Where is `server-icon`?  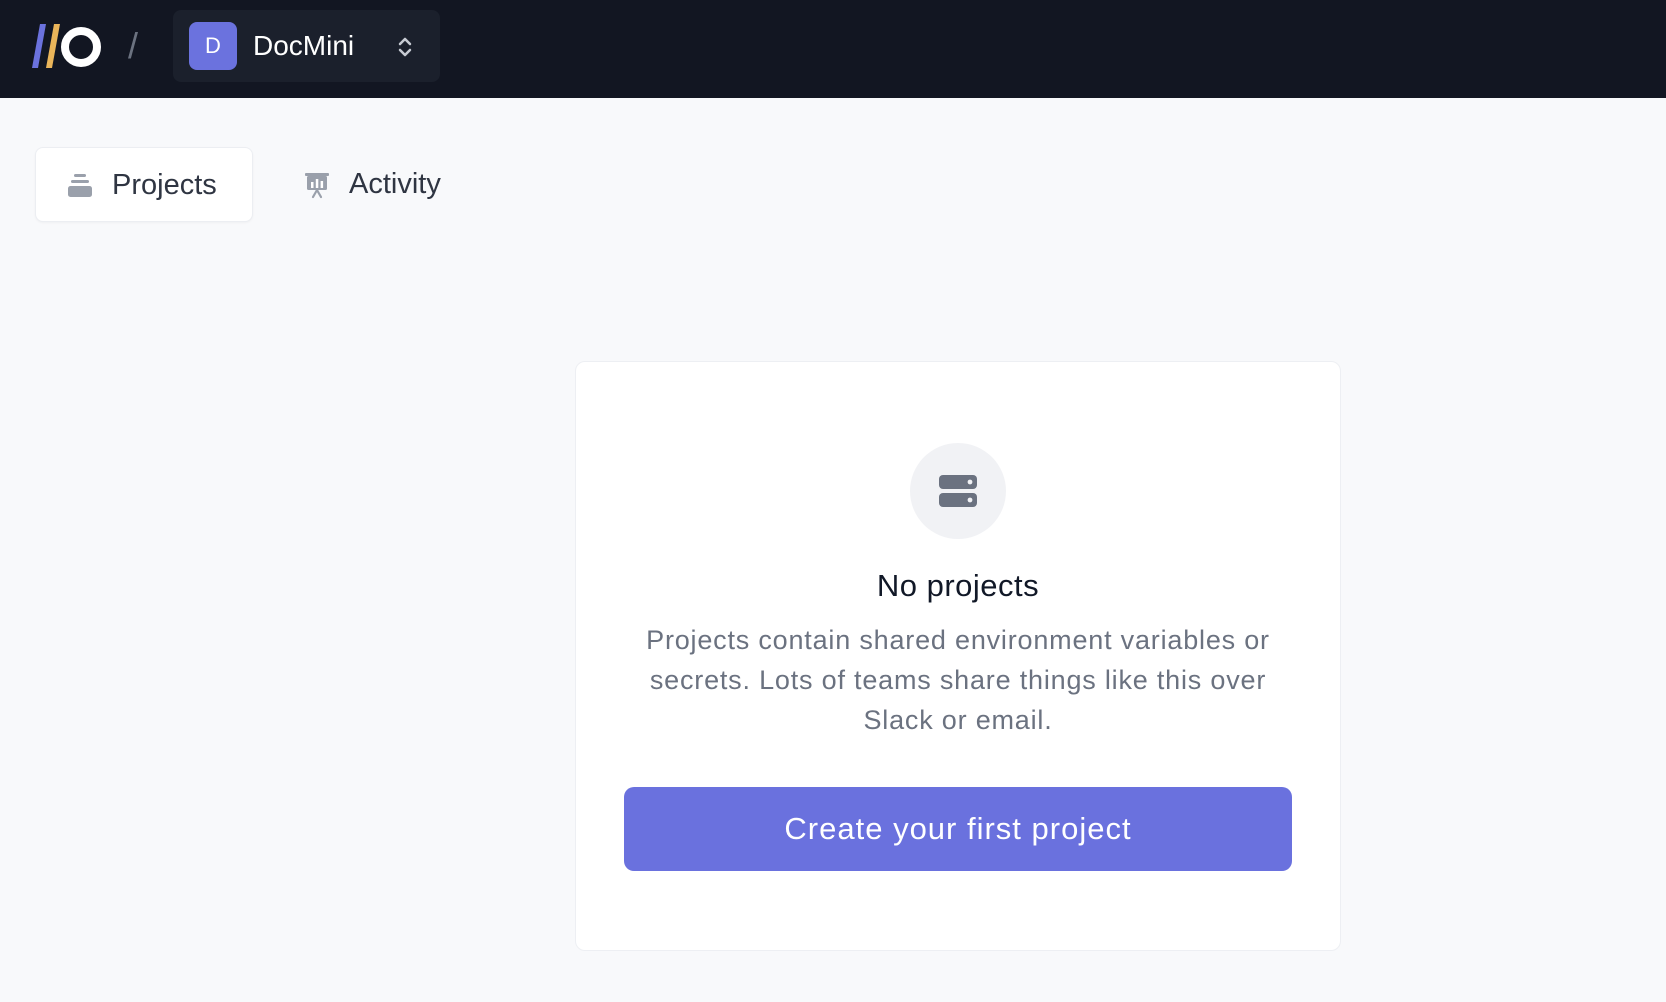 server-icon is located at coordinates (958, 491).